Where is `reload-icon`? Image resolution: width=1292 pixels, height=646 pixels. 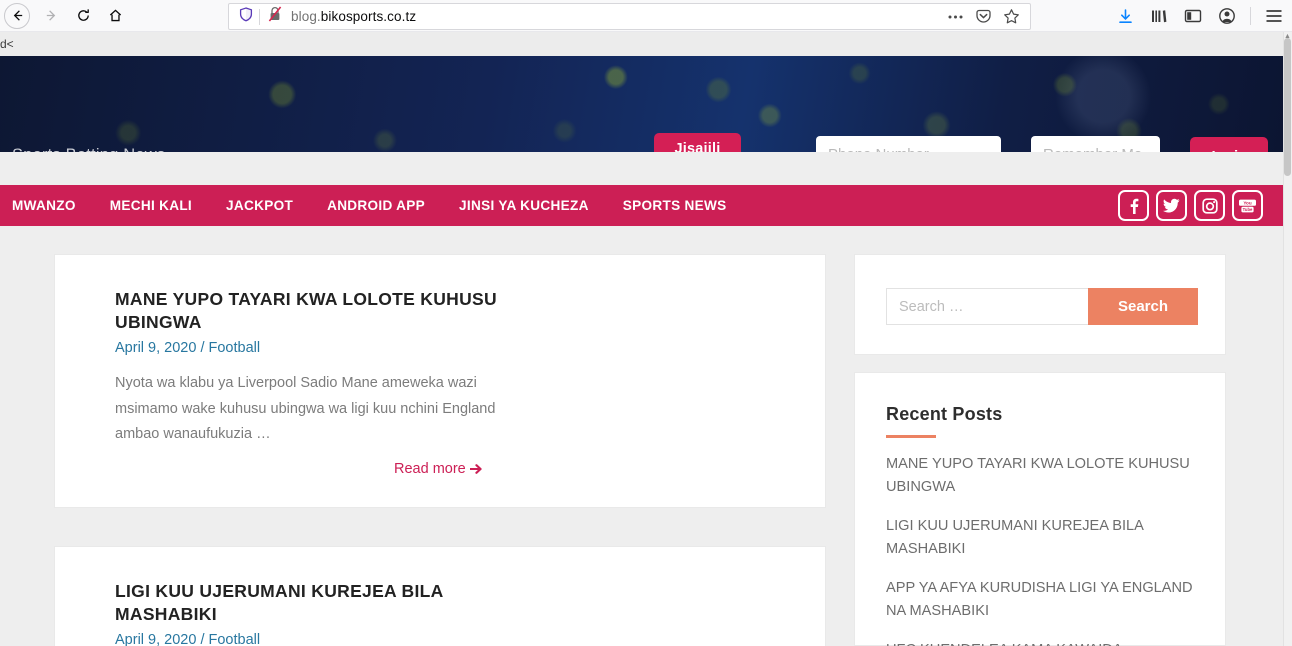 reload-icon is located at coordinates (83, 15).